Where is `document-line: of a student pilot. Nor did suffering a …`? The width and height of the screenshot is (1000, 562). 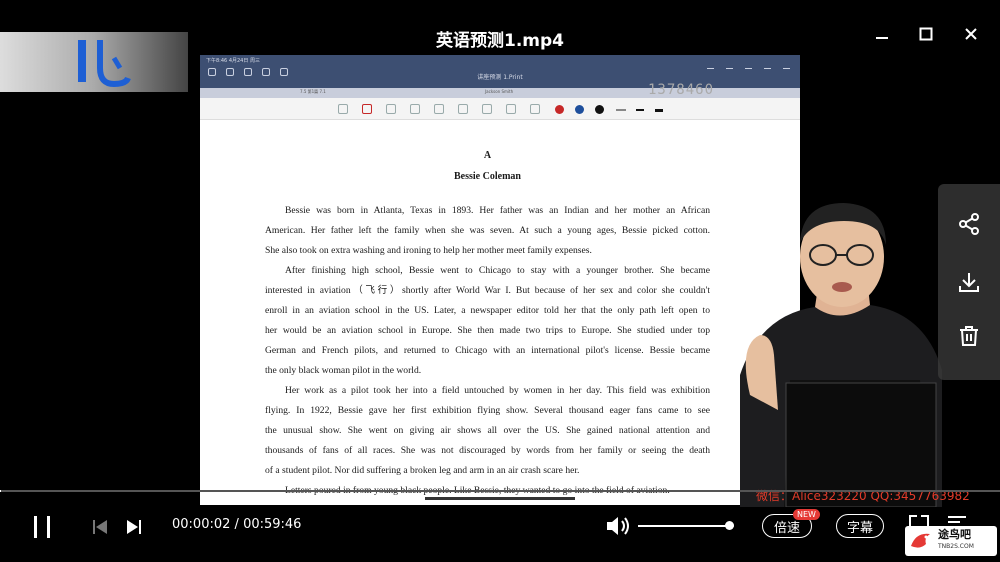
document-line: of a student pilot. Nor did suffering a … is located at coordinates (422, 470).